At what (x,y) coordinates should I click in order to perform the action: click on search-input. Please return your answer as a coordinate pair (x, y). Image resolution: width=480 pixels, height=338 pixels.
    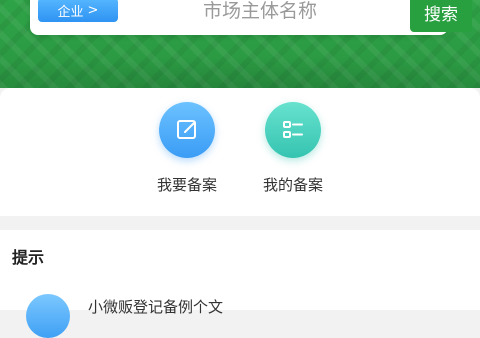
    Looking at the image, I should click on (260, 14).